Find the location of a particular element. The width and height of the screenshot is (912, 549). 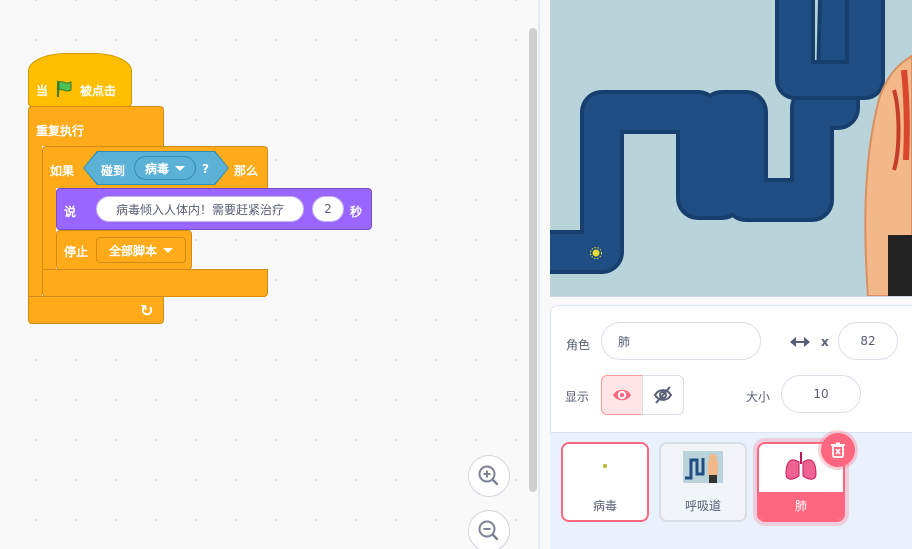

eye-slash-icon is located at coordinates (663, 395).